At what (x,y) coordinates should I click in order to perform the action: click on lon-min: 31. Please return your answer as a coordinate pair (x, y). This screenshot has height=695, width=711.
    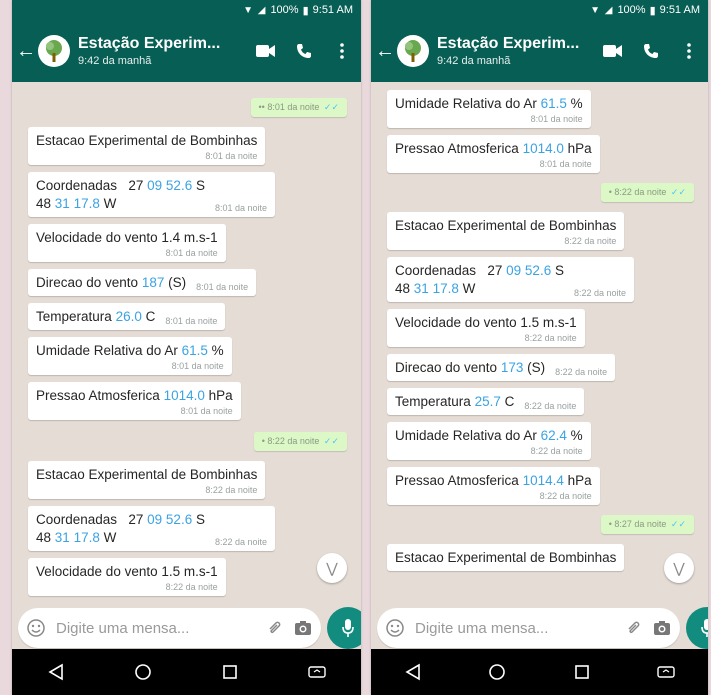
    Looking at the image, I should click on (421, 288).